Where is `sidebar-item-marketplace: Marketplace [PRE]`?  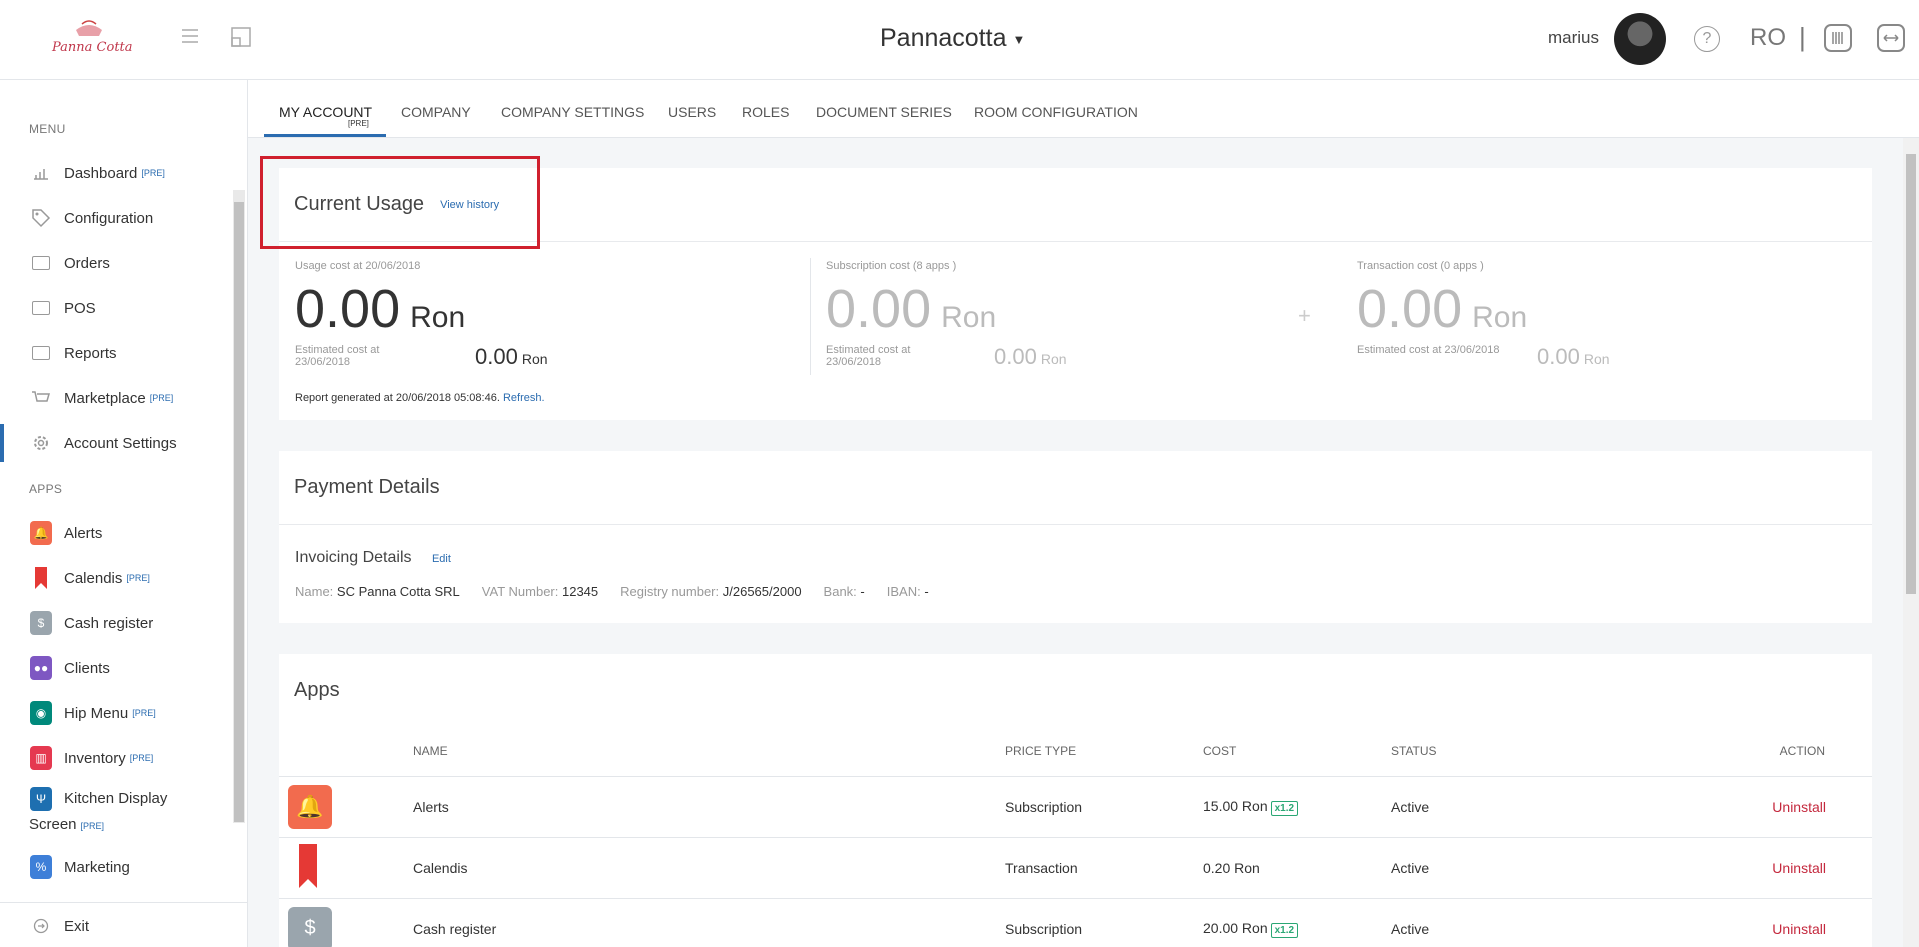 sidebar-item-marketplace: Marketplace [PRE] is located at coordinates (116, 398).